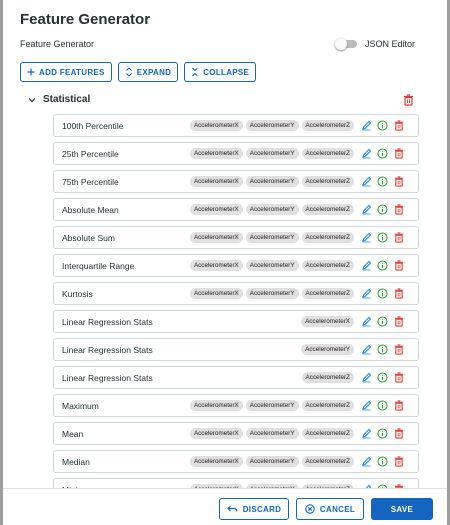 This screenshot has height=525, width=450. Describe the element at coordinates (337, 509) in the screenshot. I see `cancel-label: CANCEL` at that location.